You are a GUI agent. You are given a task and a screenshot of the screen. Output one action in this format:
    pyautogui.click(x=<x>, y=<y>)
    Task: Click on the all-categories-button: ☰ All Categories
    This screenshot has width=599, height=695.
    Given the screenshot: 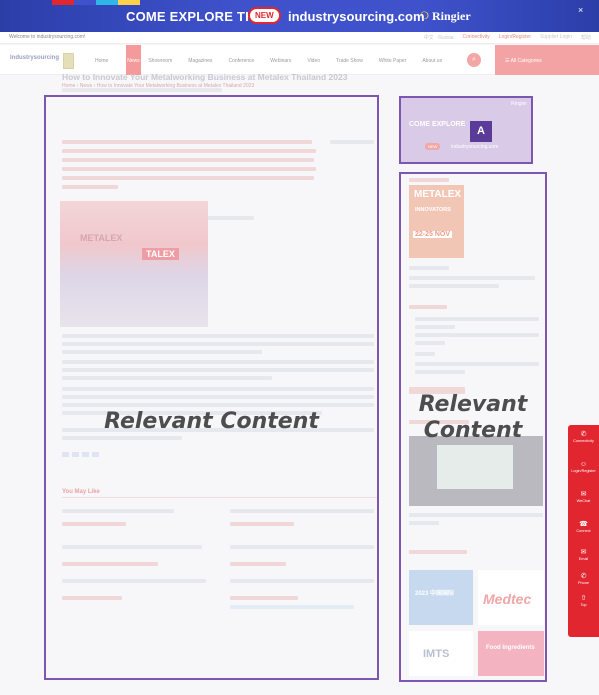 What is the action you would take?
    pyautogui.click(x=547, y=60)
    